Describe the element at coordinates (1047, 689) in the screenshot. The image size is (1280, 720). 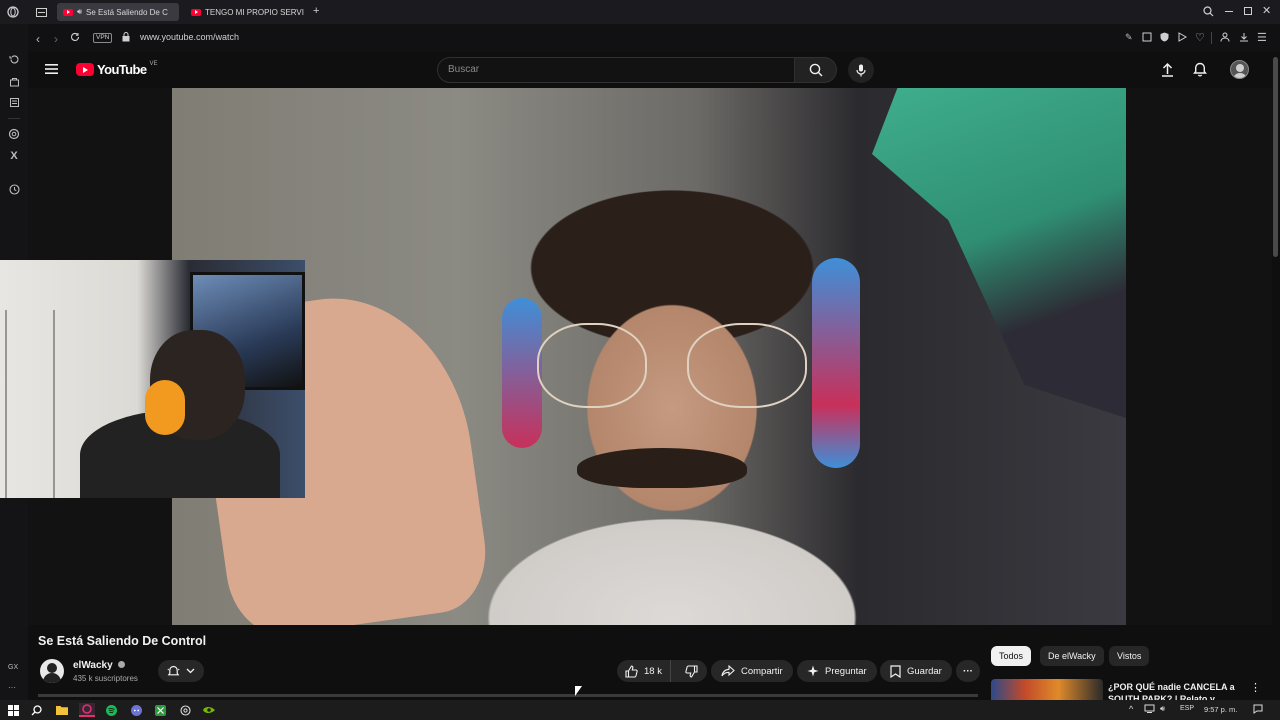
I see `recommended-thumbnail` at that location.